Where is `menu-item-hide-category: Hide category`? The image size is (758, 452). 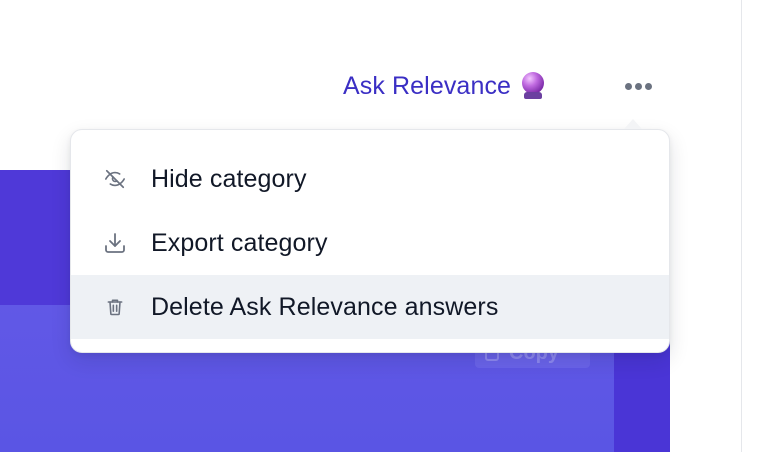
menu-item-hide-category: Hide category is located at coordinates (370, 179).